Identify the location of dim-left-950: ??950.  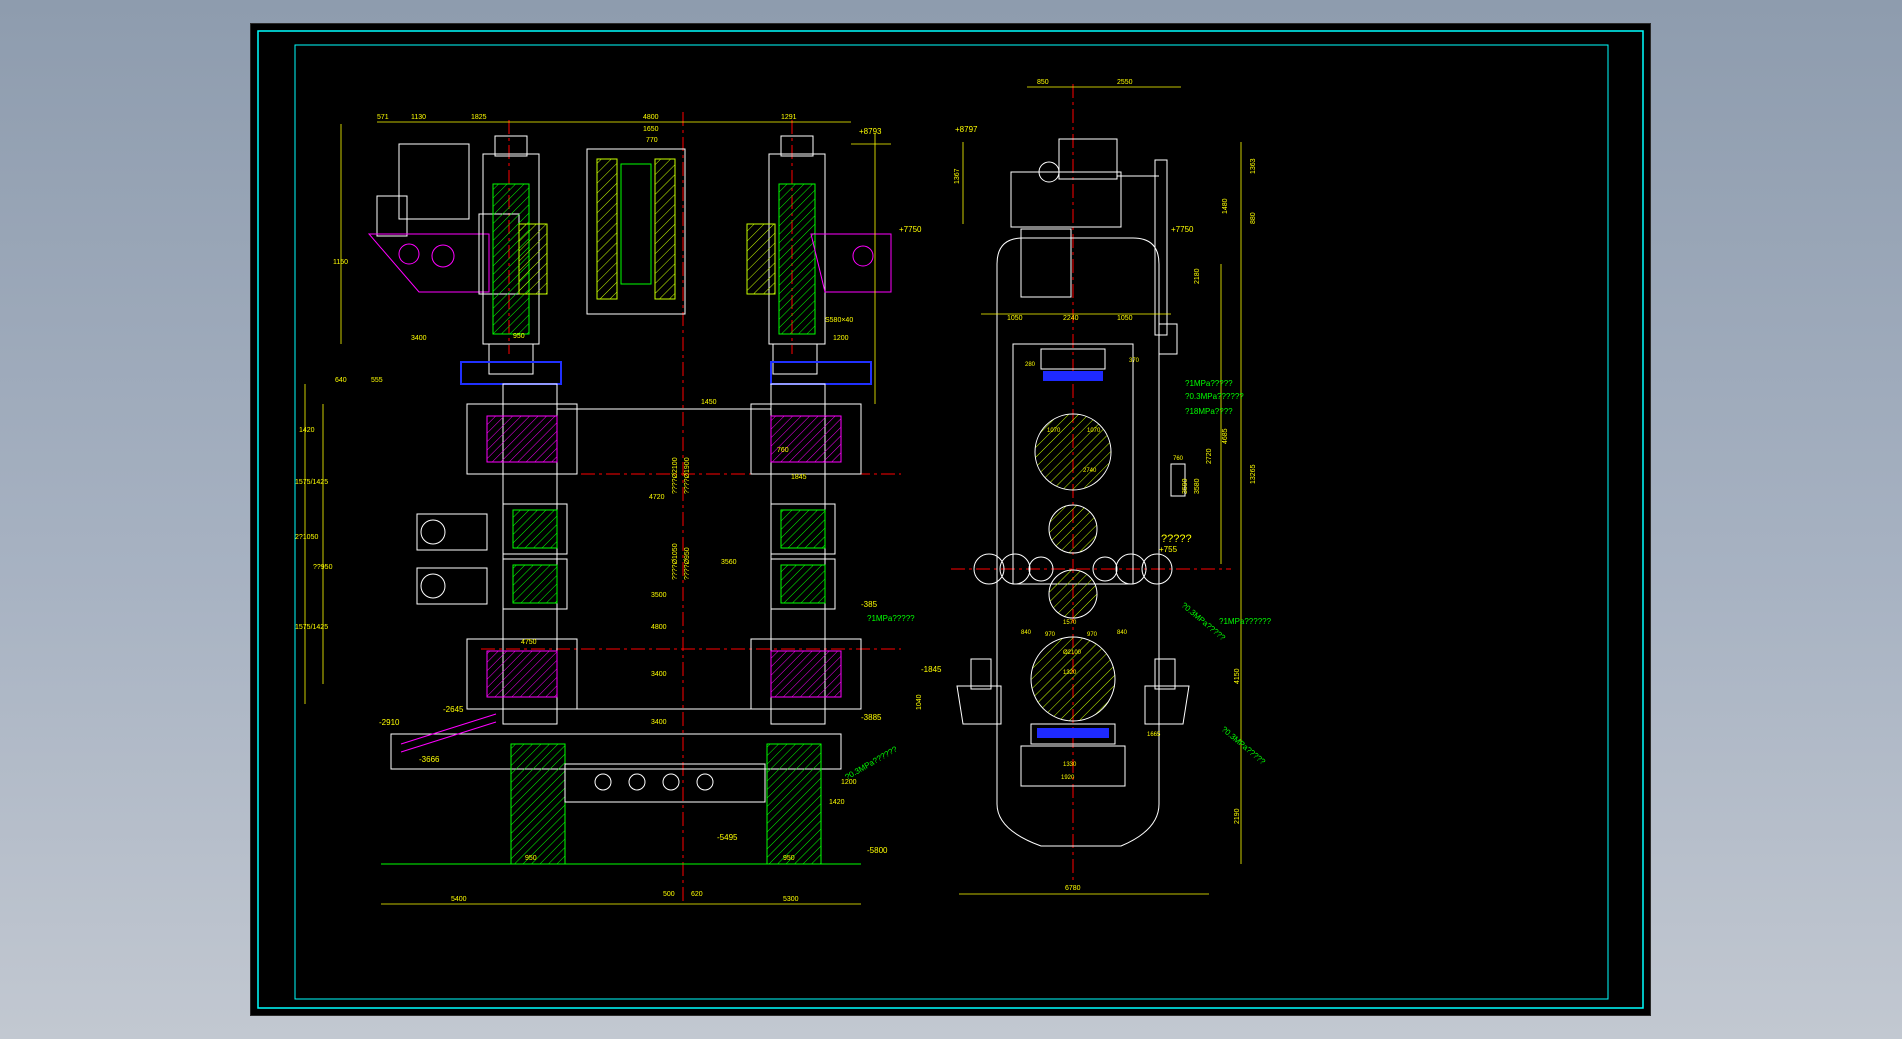
(323, 567).